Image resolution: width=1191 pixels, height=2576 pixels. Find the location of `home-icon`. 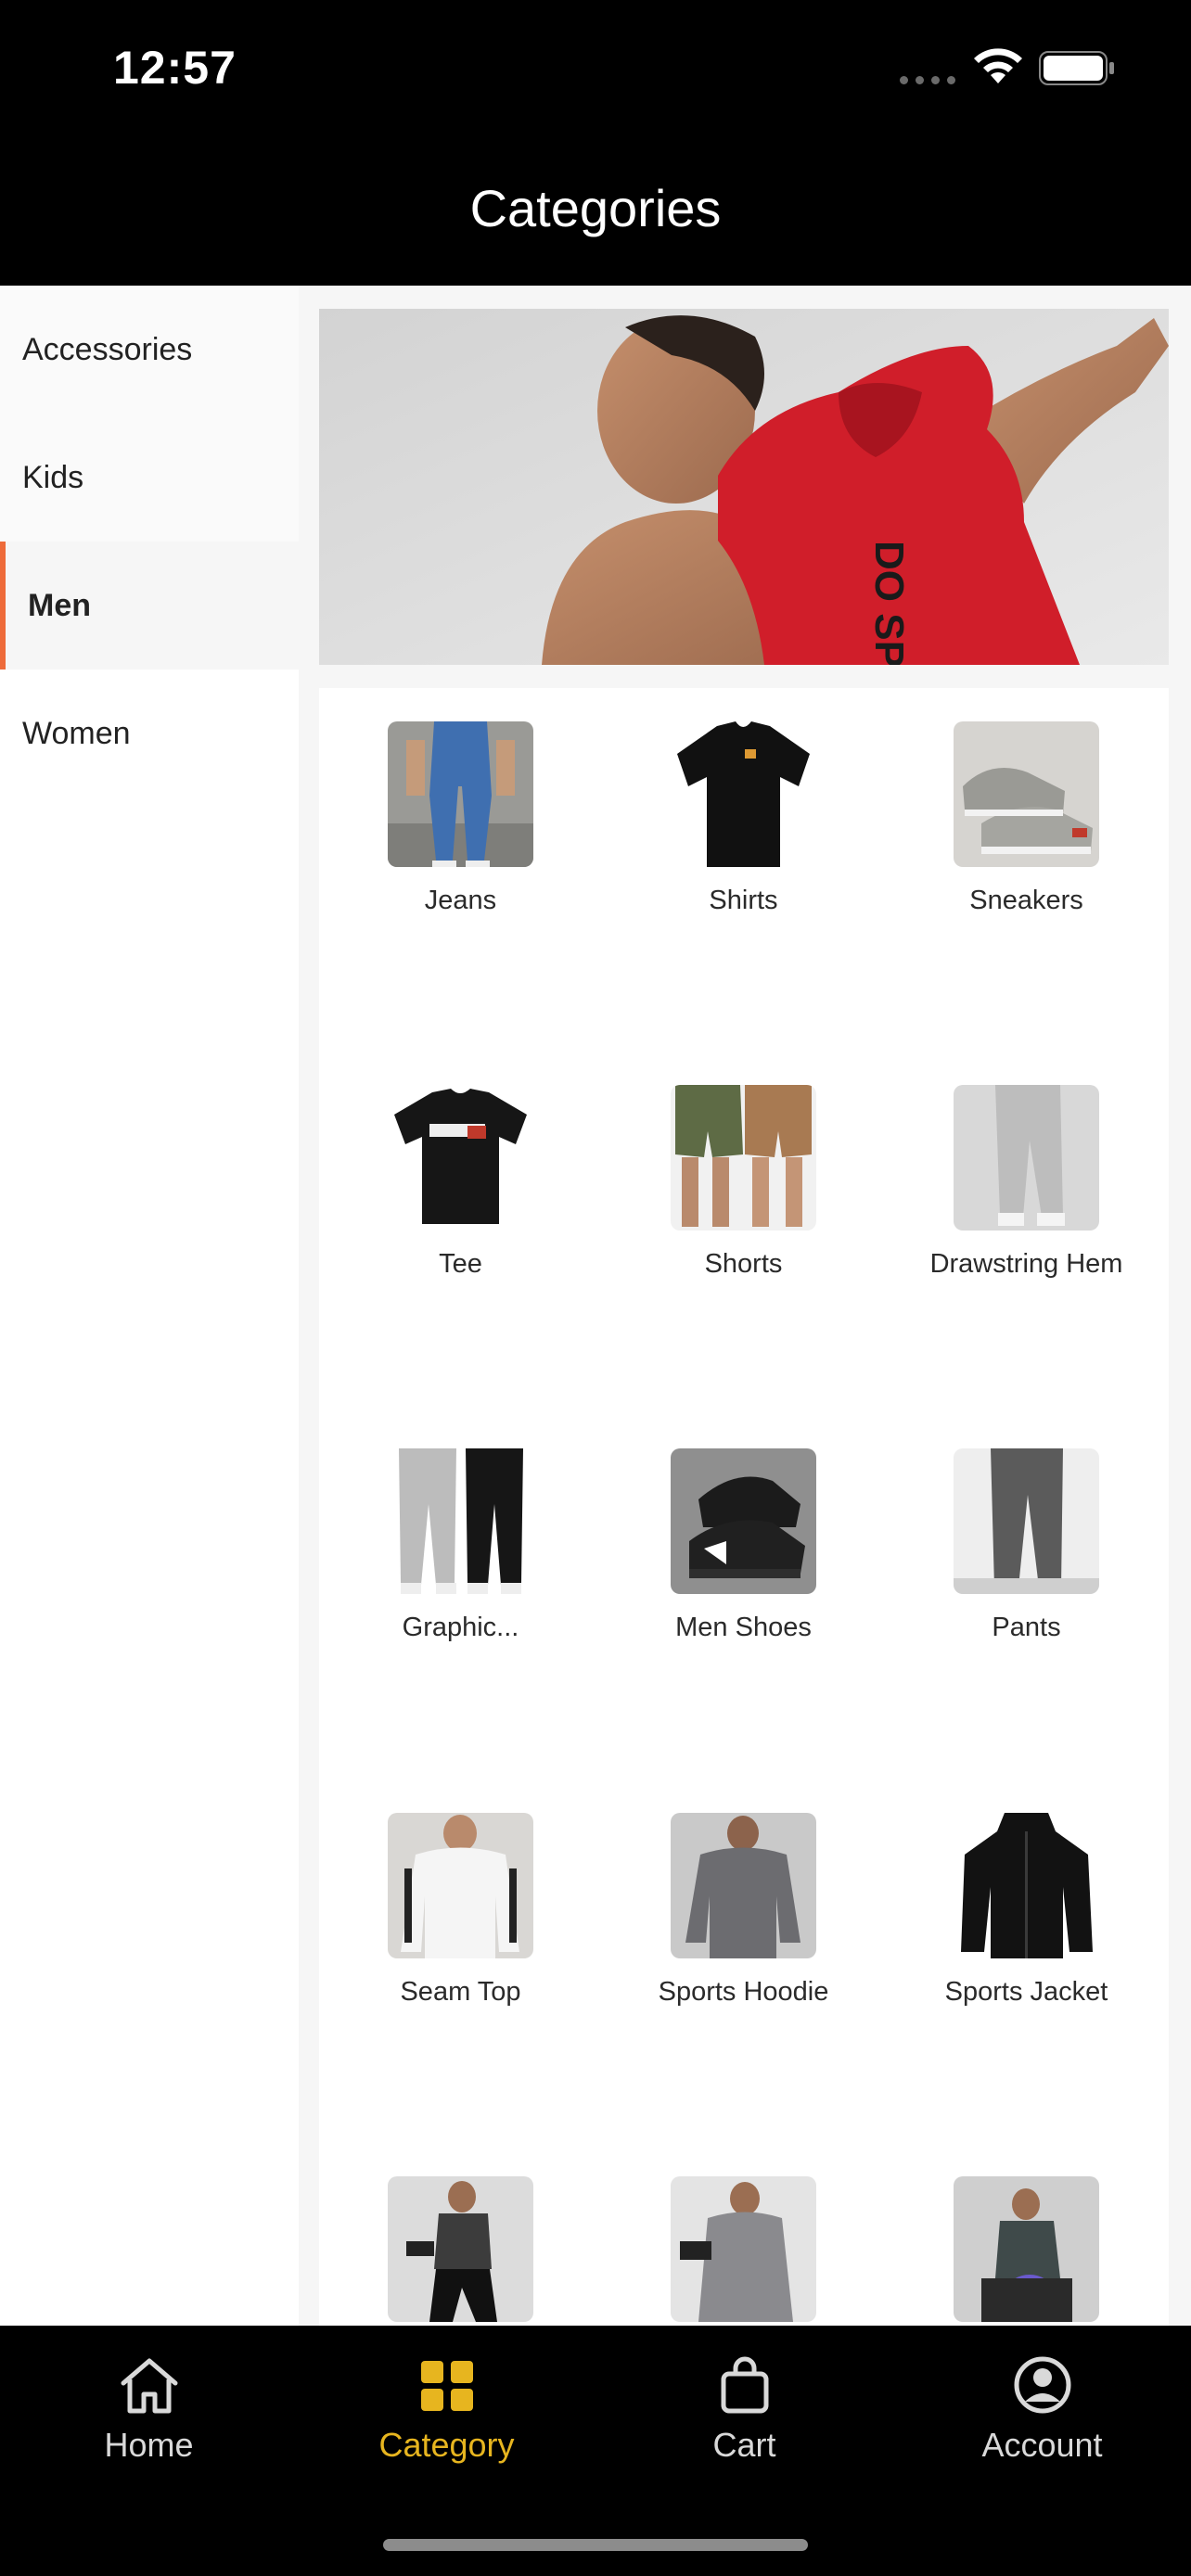

home-icon is located at coordinates (149, 2386).